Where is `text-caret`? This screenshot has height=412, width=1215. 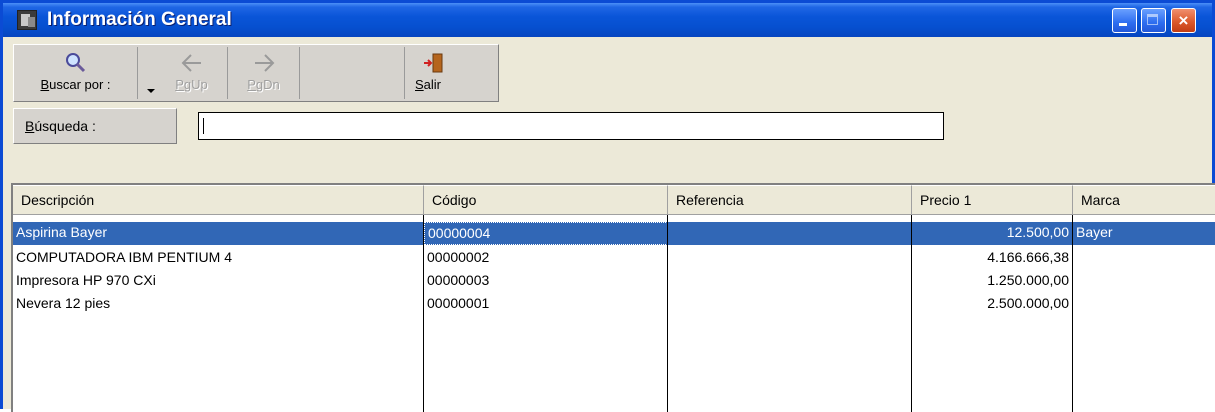 text-caret is located at coordinates (203, 126).